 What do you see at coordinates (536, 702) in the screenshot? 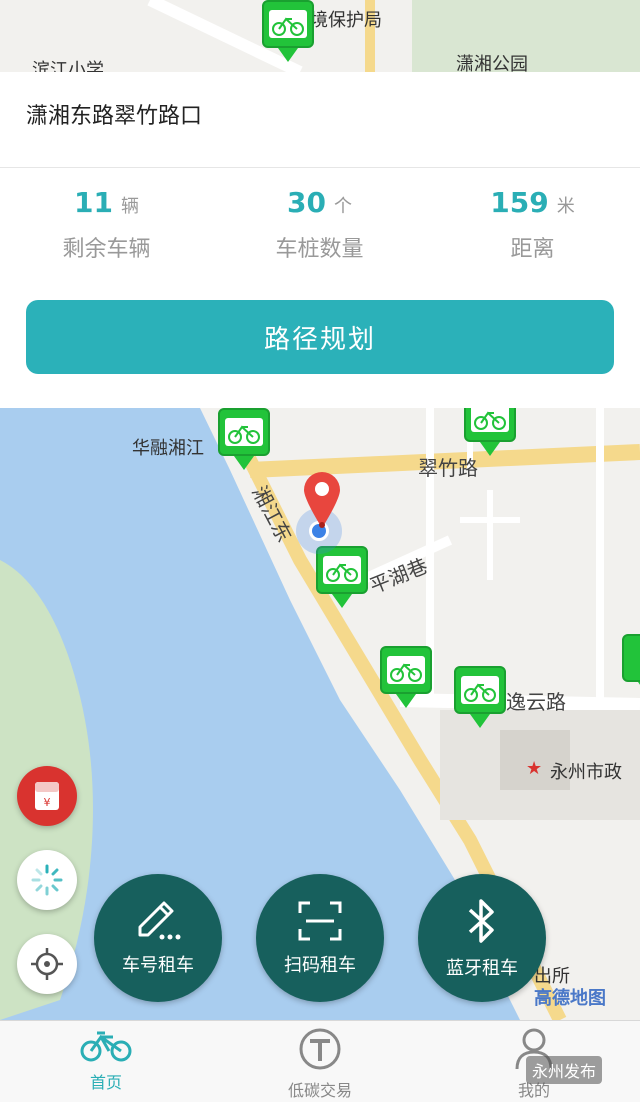
I see `road-label-yiyun: 逸云路` at bounding box center [536, 702].